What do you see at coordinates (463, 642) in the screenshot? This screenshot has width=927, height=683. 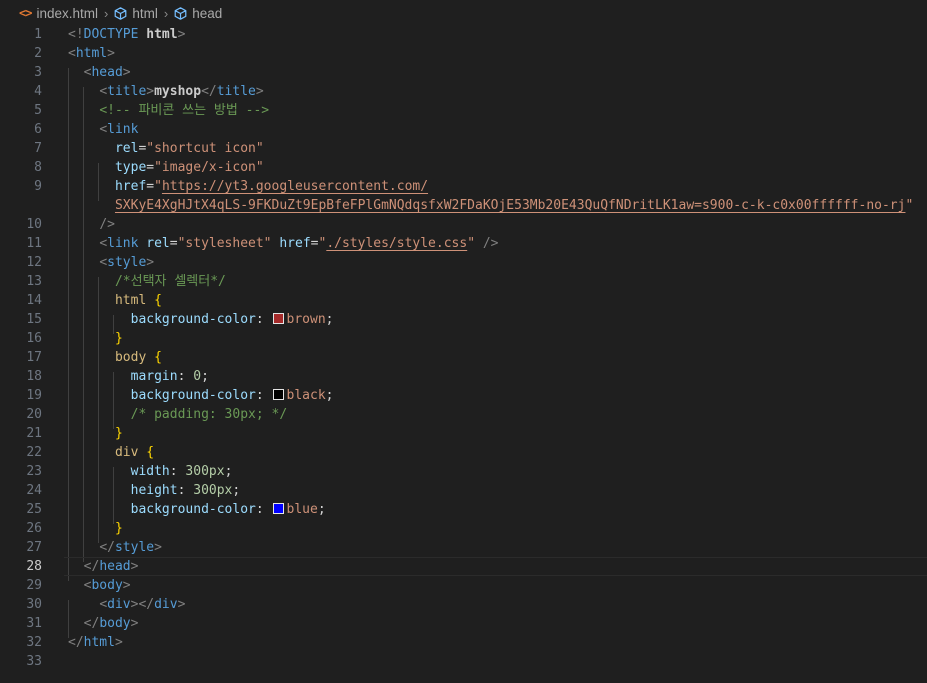 I see `code-line: 32 </html>` at bounding box center [463, 642].